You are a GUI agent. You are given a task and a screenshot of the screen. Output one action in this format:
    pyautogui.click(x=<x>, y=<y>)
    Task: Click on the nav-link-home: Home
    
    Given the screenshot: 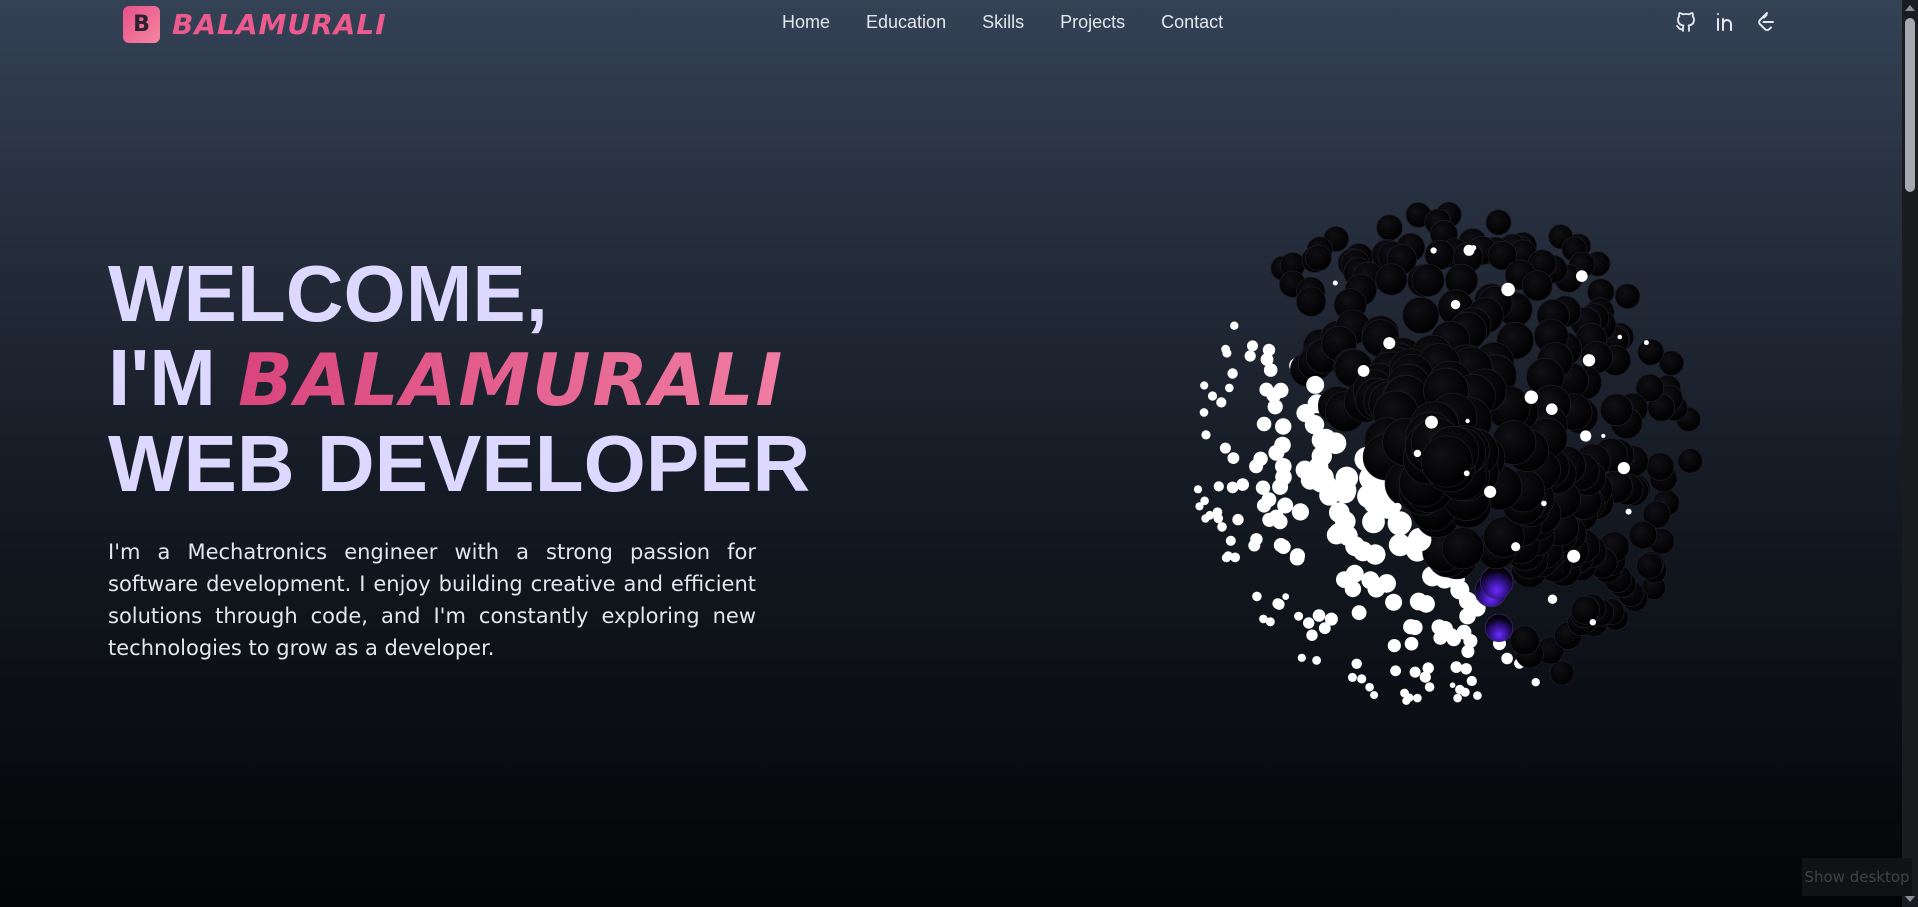 What is the action you would take?
    pyautogui.click(x=806, y=22)
    